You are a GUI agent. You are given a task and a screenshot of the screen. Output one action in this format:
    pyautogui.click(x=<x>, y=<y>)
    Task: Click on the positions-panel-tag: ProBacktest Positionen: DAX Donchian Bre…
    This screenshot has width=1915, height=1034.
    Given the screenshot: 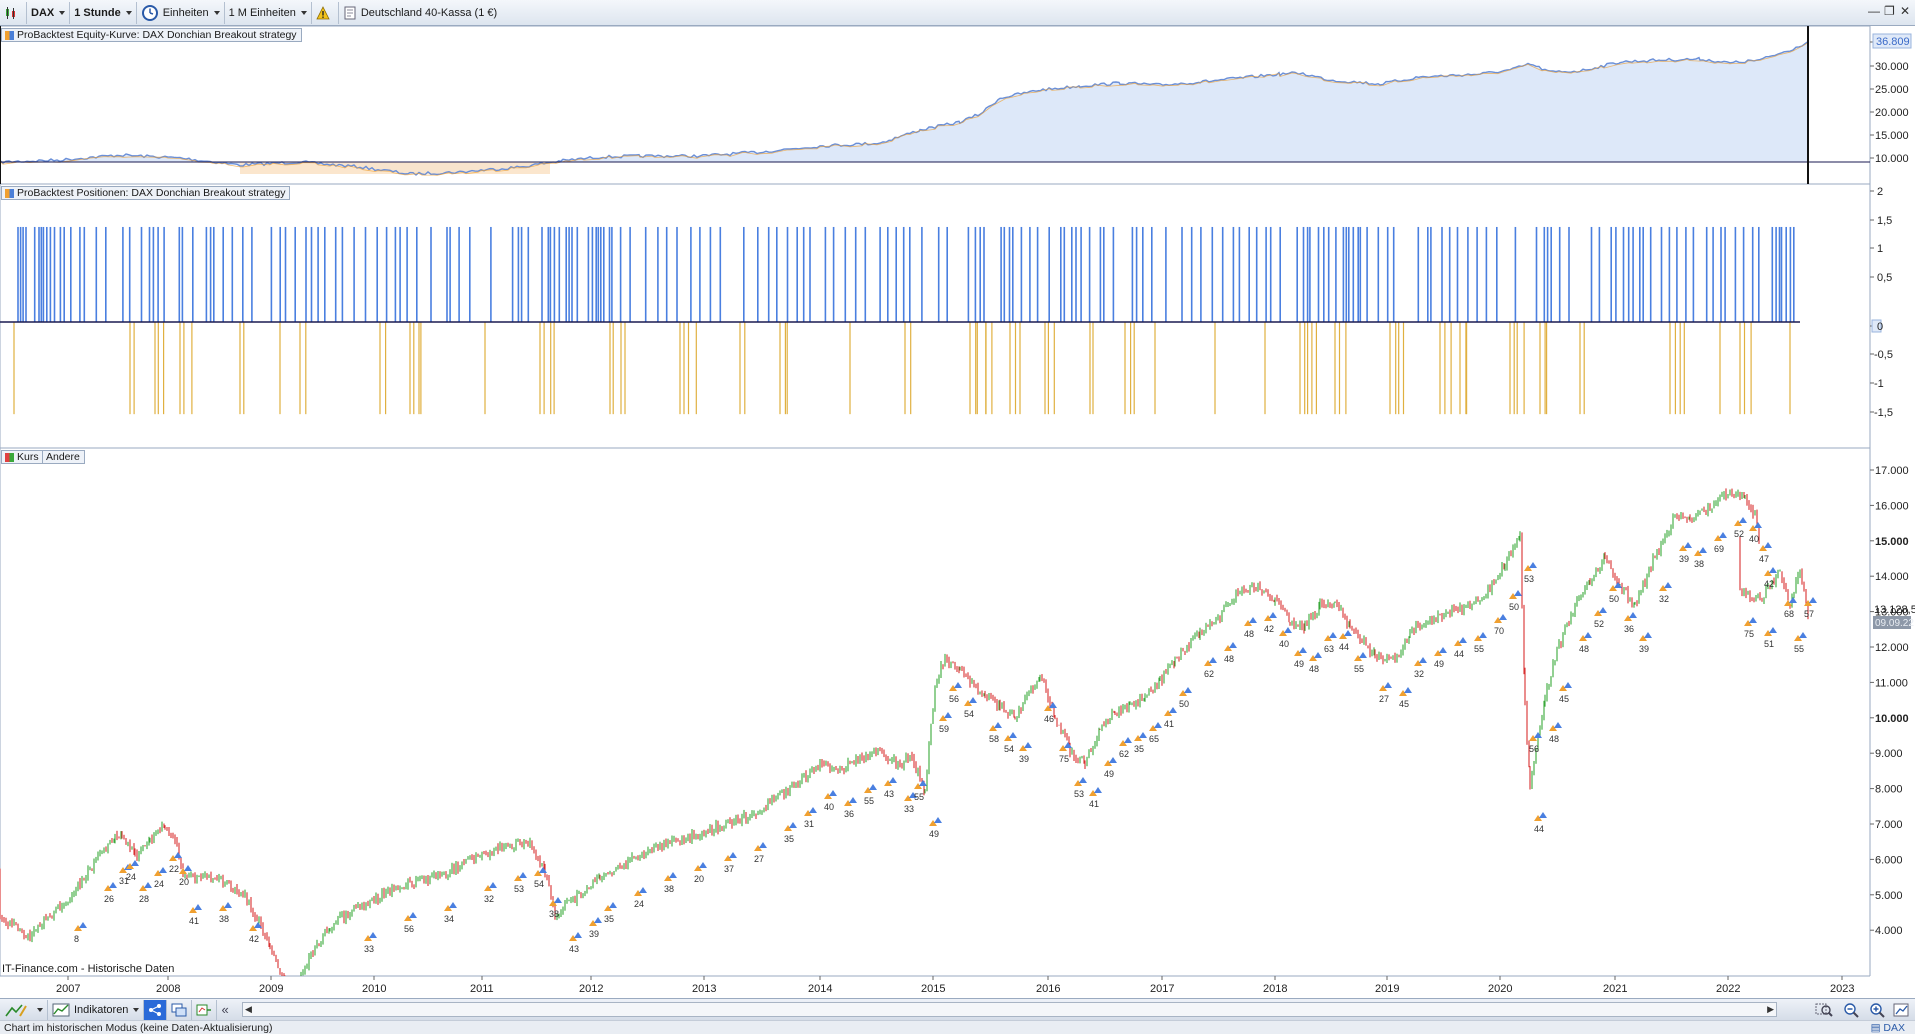 What is the action you would take?
    pyautogui.click(x=146, y=193)
    